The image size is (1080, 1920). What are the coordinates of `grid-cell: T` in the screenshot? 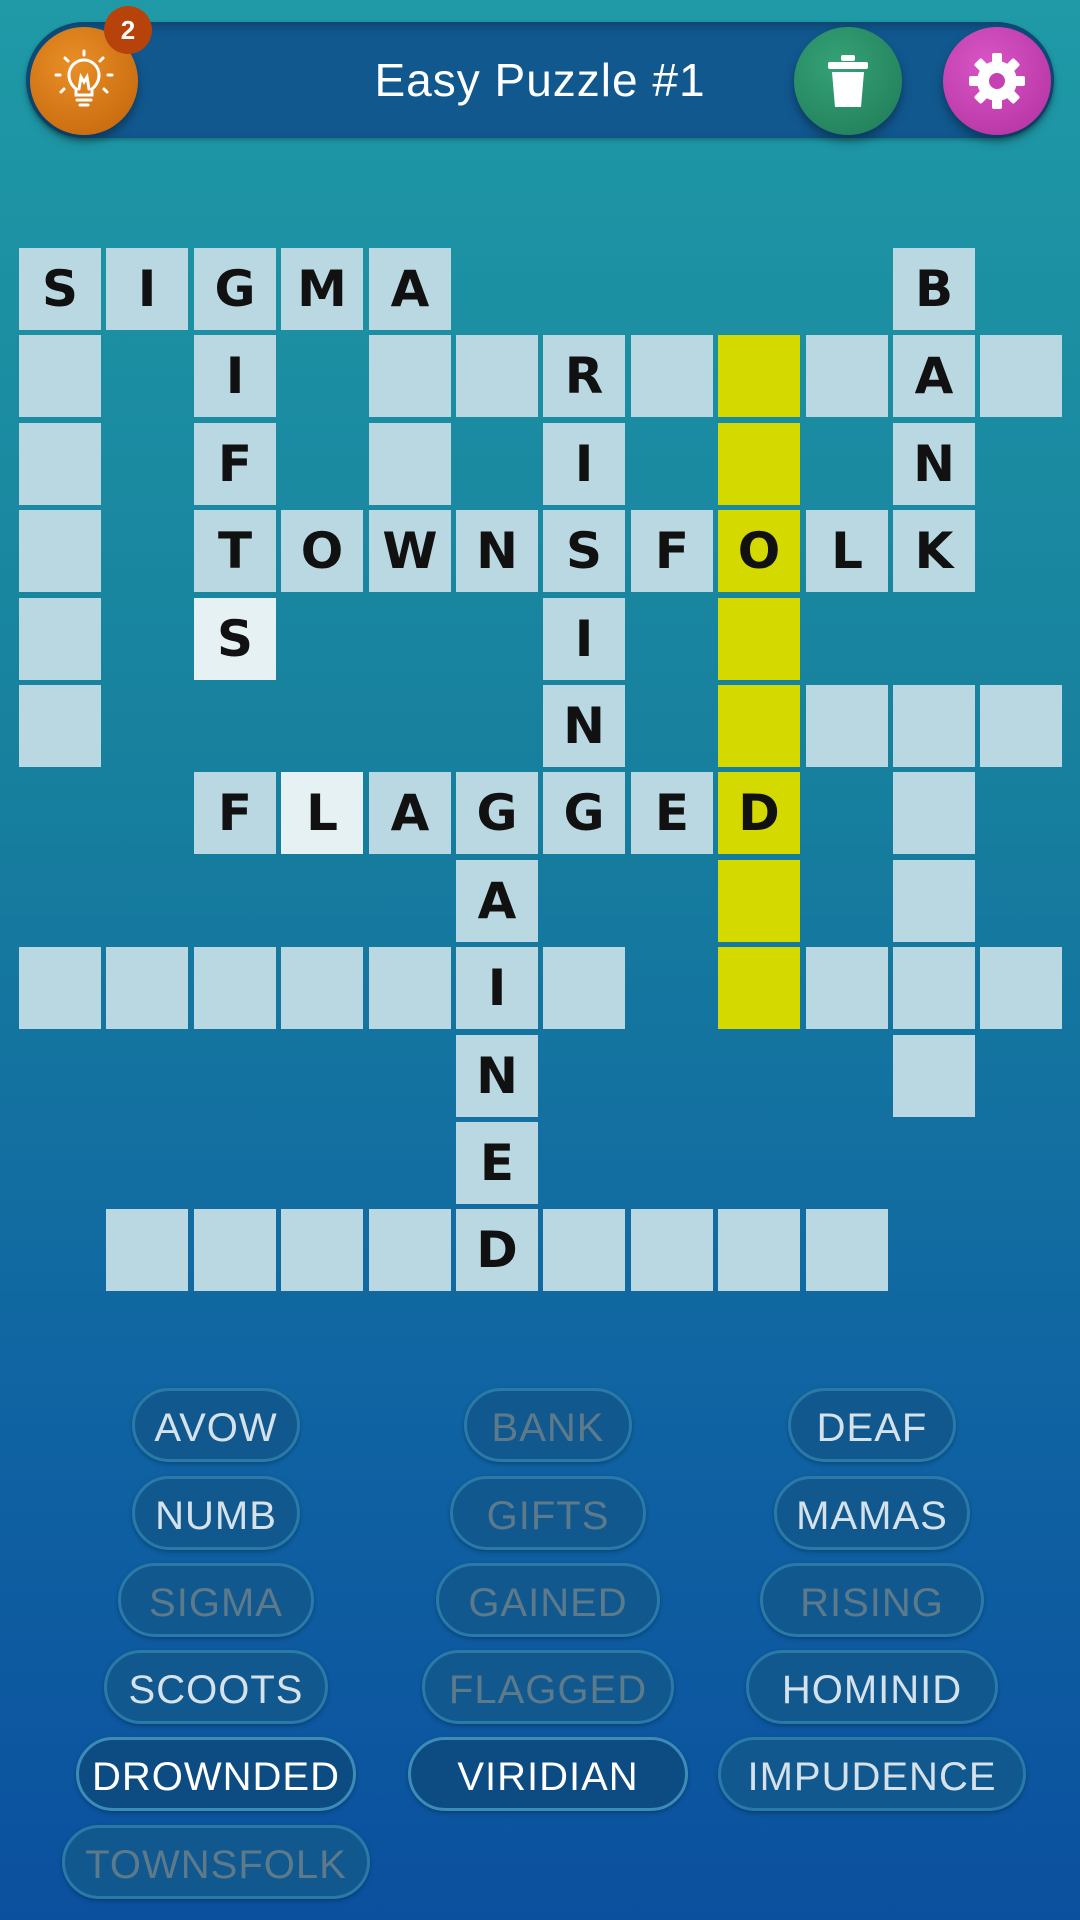 It's located at (235, 551).